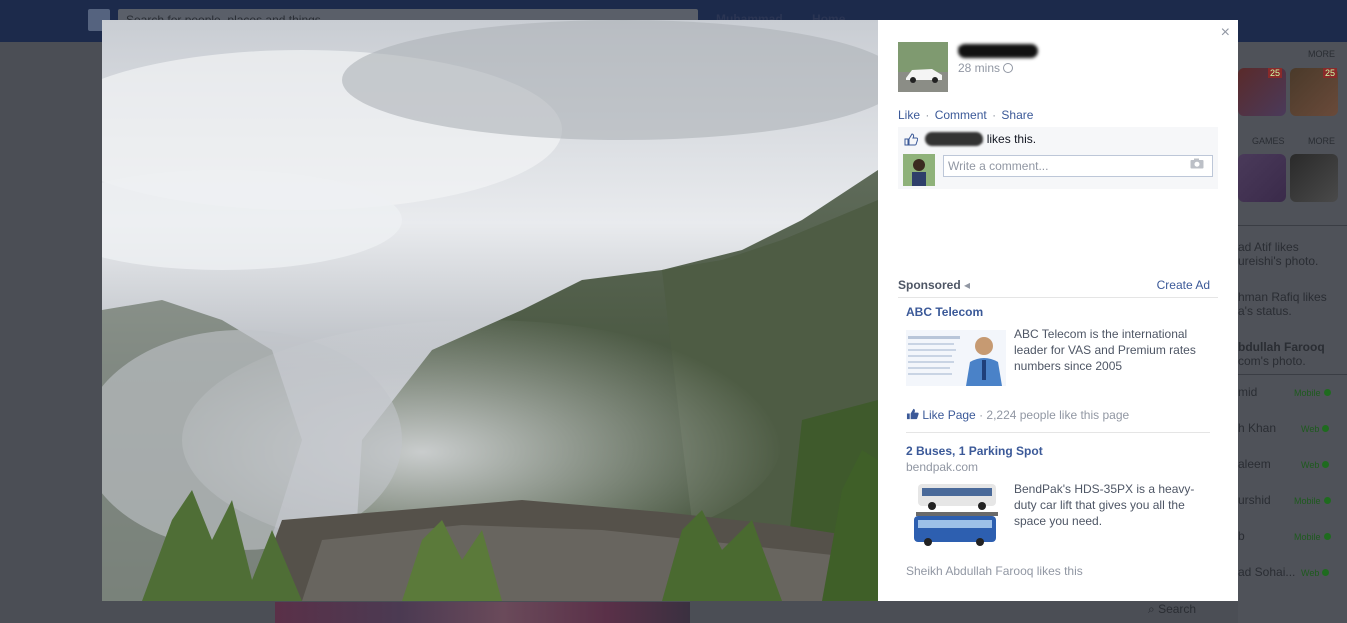  I want to click on globe-icon, so click(1008, 68).